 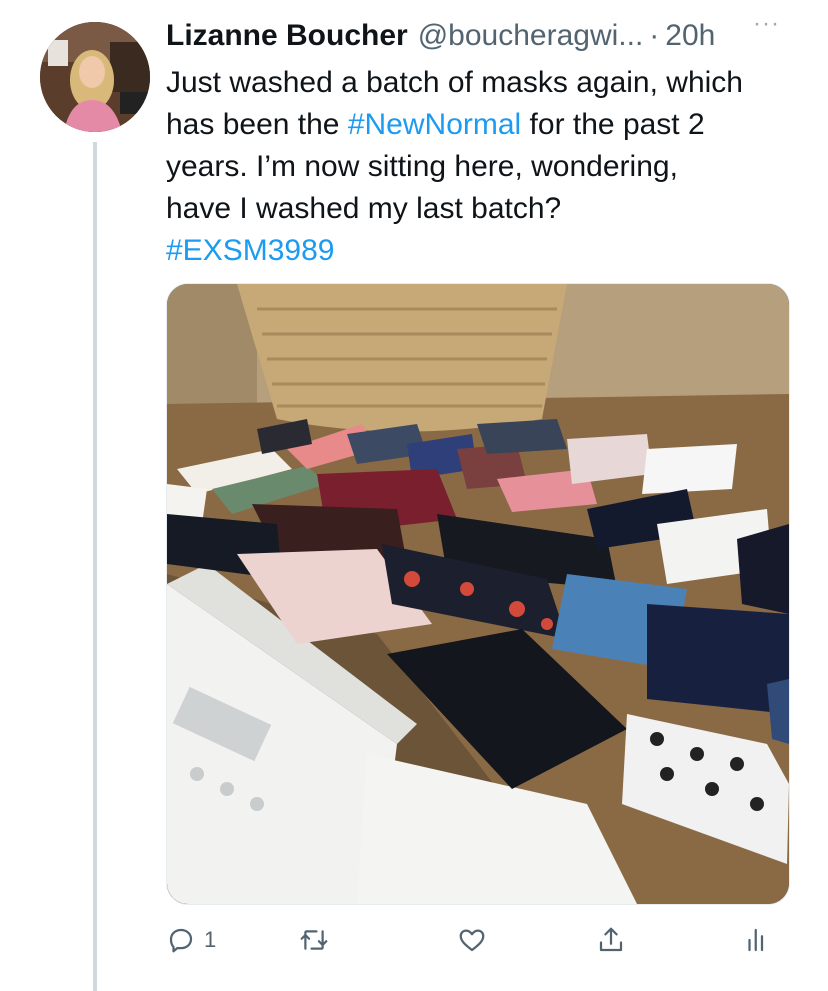 I want to click on tweet-actions: 1, so click(x=471, y=940).